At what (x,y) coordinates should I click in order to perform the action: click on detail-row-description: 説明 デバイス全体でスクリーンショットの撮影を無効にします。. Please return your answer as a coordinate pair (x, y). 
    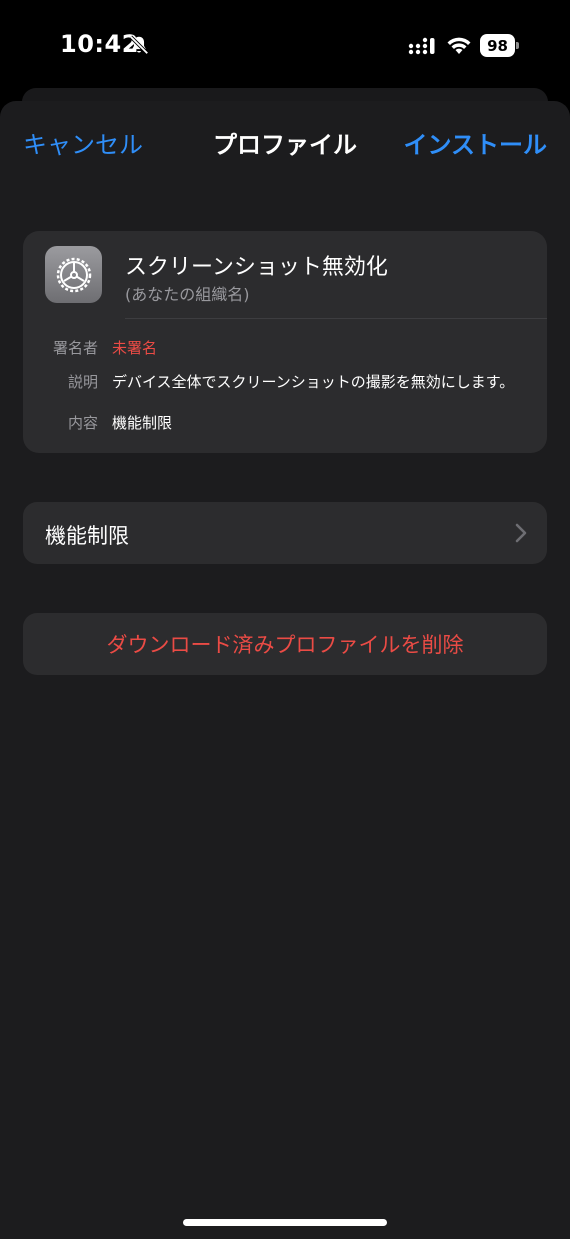
    Looking at the image, I should click on (285, 383).